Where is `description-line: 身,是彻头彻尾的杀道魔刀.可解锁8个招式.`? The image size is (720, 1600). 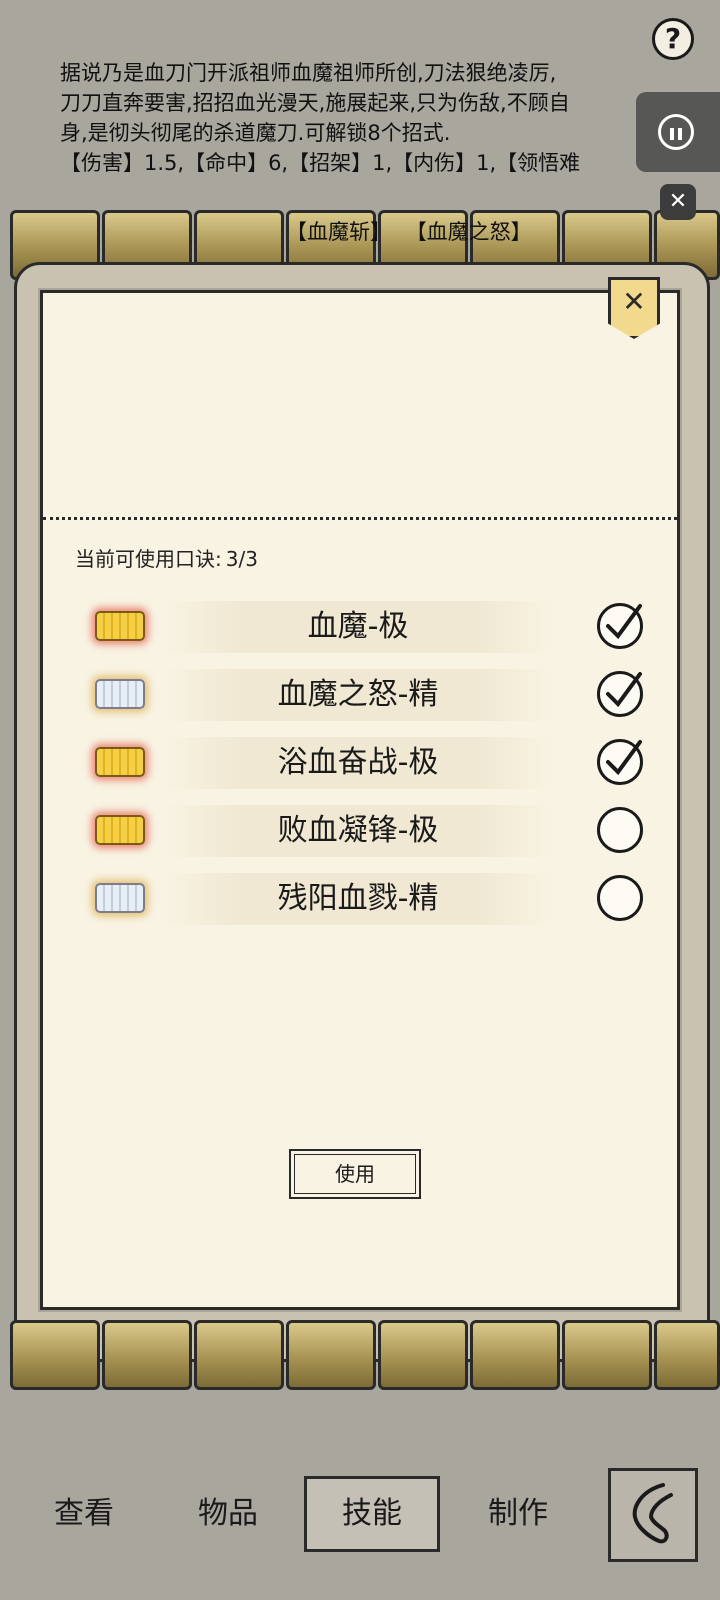
description-line: 身,是彻头彻尾的杀道魔刀.可解锁8个招式. is located at coordinates (255, 133).